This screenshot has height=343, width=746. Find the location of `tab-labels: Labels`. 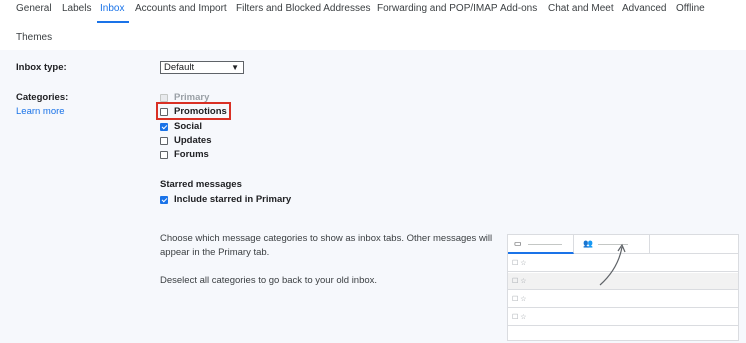

tab-labels: Labels is located at coordinates (76, 8).